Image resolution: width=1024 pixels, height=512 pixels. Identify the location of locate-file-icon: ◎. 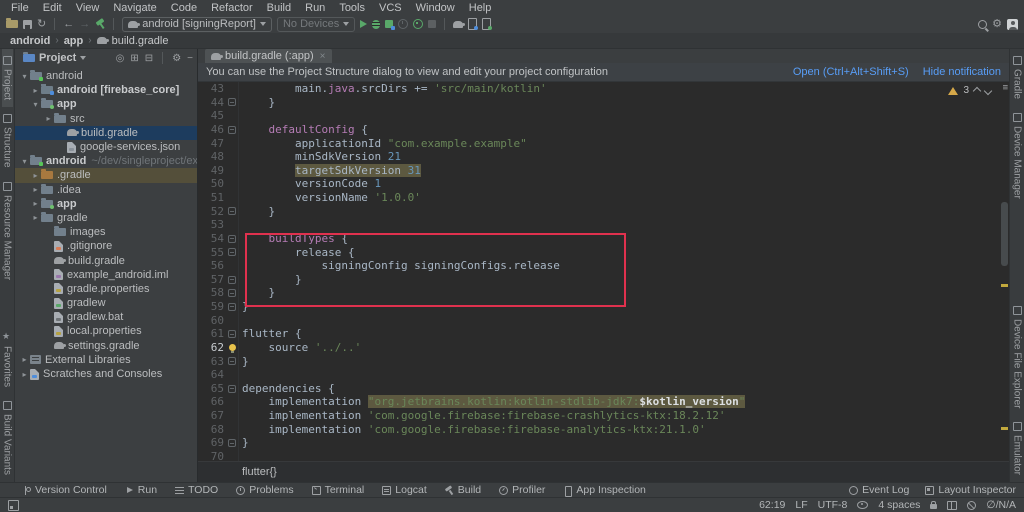
(120, 58).